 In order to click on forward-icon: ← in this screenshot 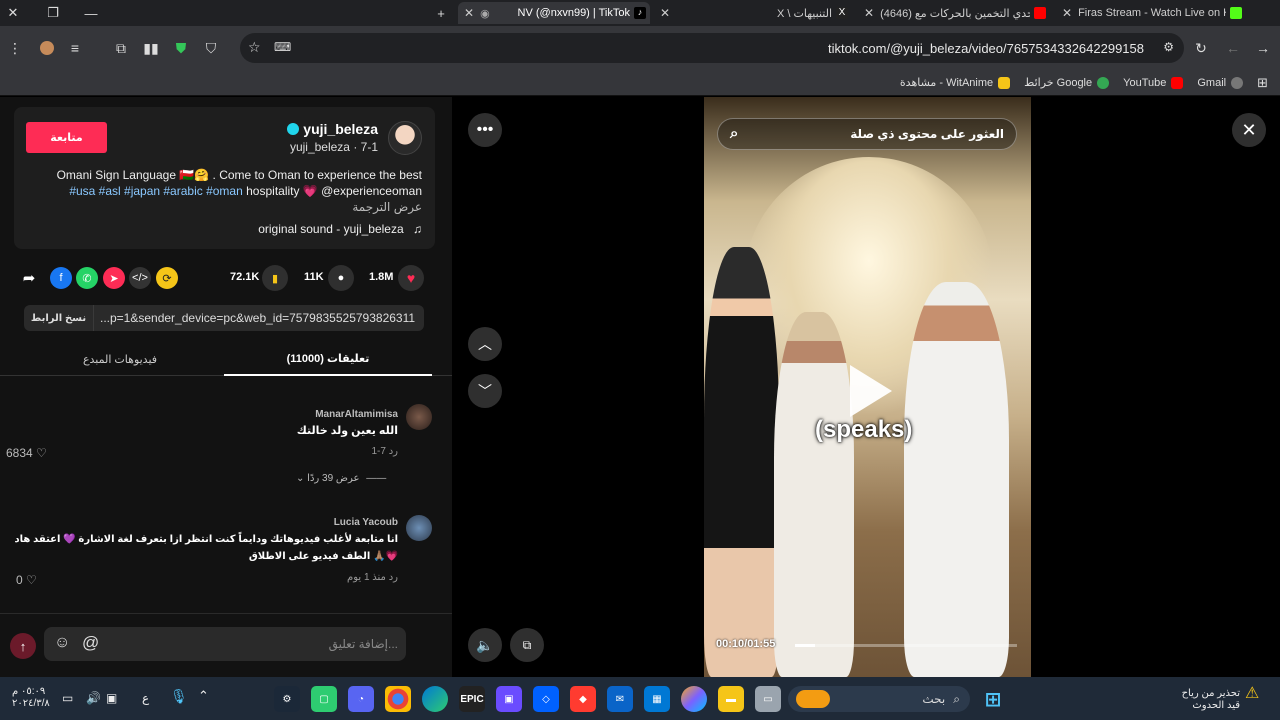, I will do `click(1233, 48)`.